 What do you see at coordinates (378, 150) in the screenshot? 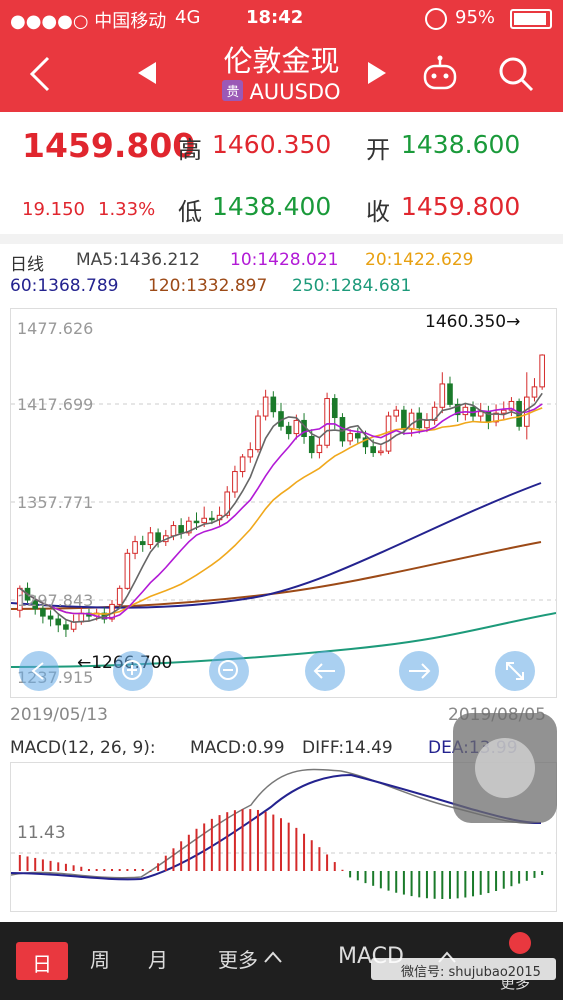
I see `open-label: 开` at bounding box center [378, 150].